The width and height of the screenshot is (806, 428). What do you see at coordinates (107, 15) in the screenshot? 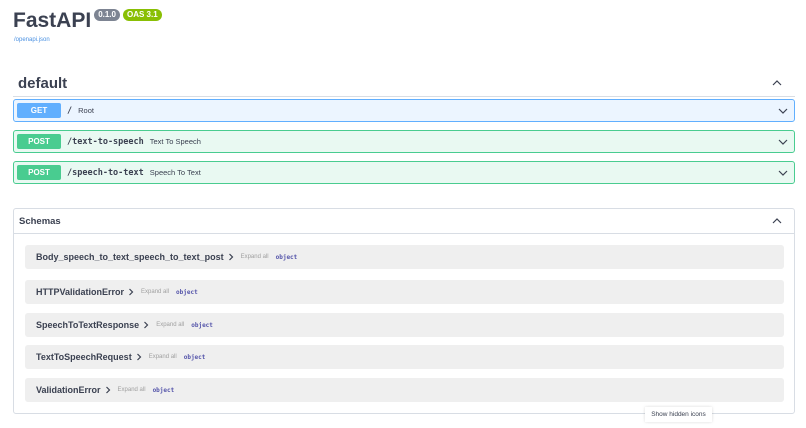
I see `version-badge: 0.1.0` at bounding box center [107, 15].